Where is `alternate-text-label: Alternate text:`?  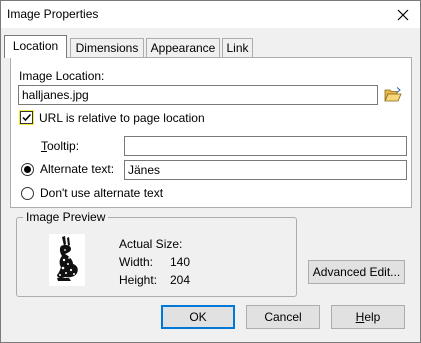
alternate-text-label: Alternate text: is located at coordinates (77, 169).